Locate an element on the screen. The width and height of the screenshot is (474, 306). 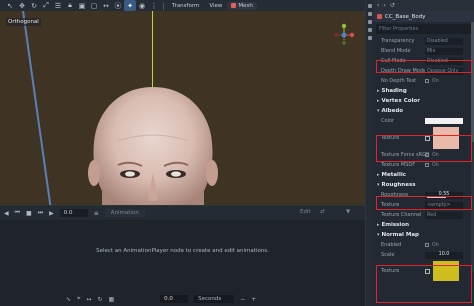
settings-icon: ≡ is located at coordinates (96, 213).